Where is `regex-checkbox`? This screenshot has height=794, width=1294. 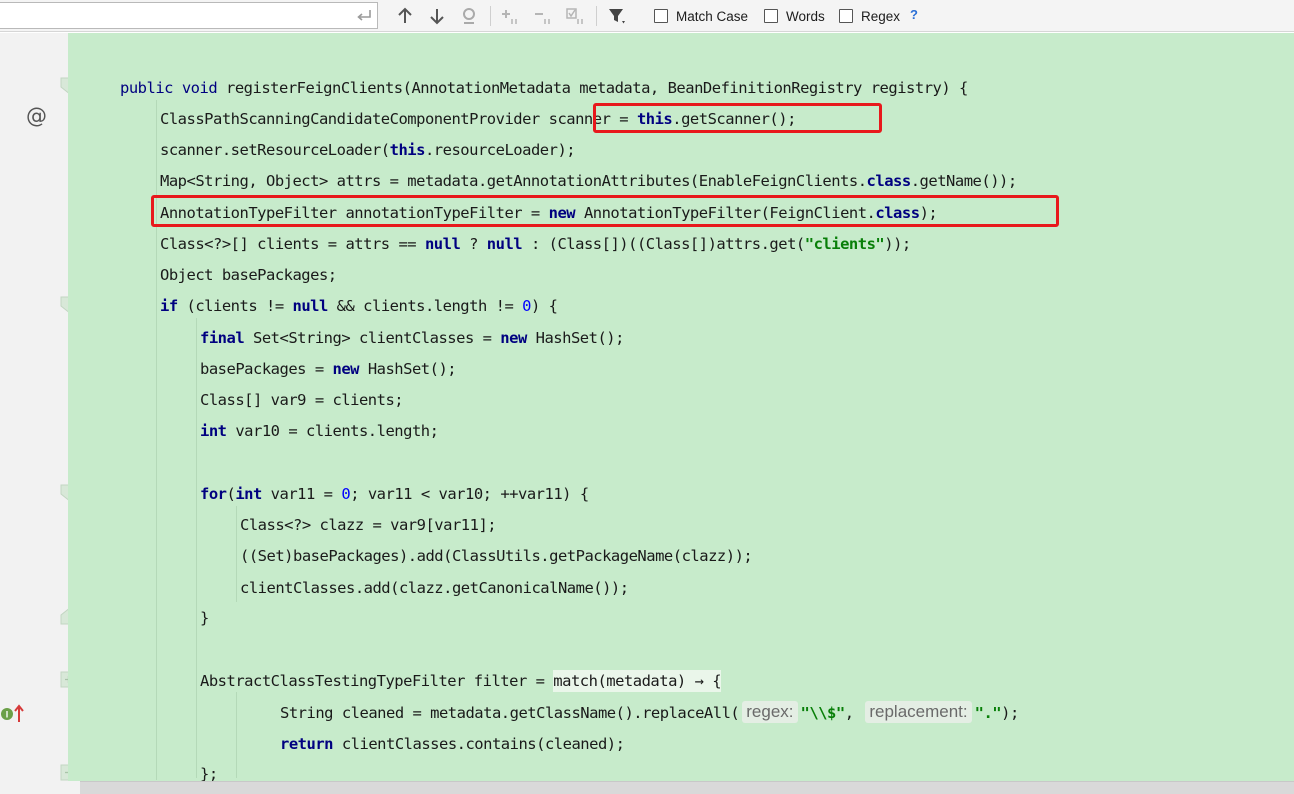 regex-checkbox is located at coordinates (846, 16).